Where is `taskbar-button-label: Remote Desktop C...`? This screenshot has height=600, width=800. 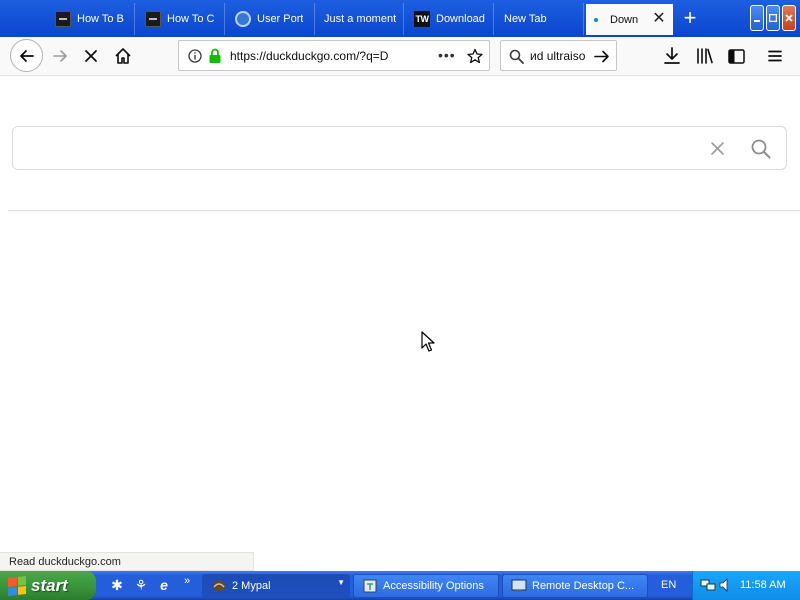 taskbar-button-label: Remote Desktop C... is located at coordinates (583, 586).